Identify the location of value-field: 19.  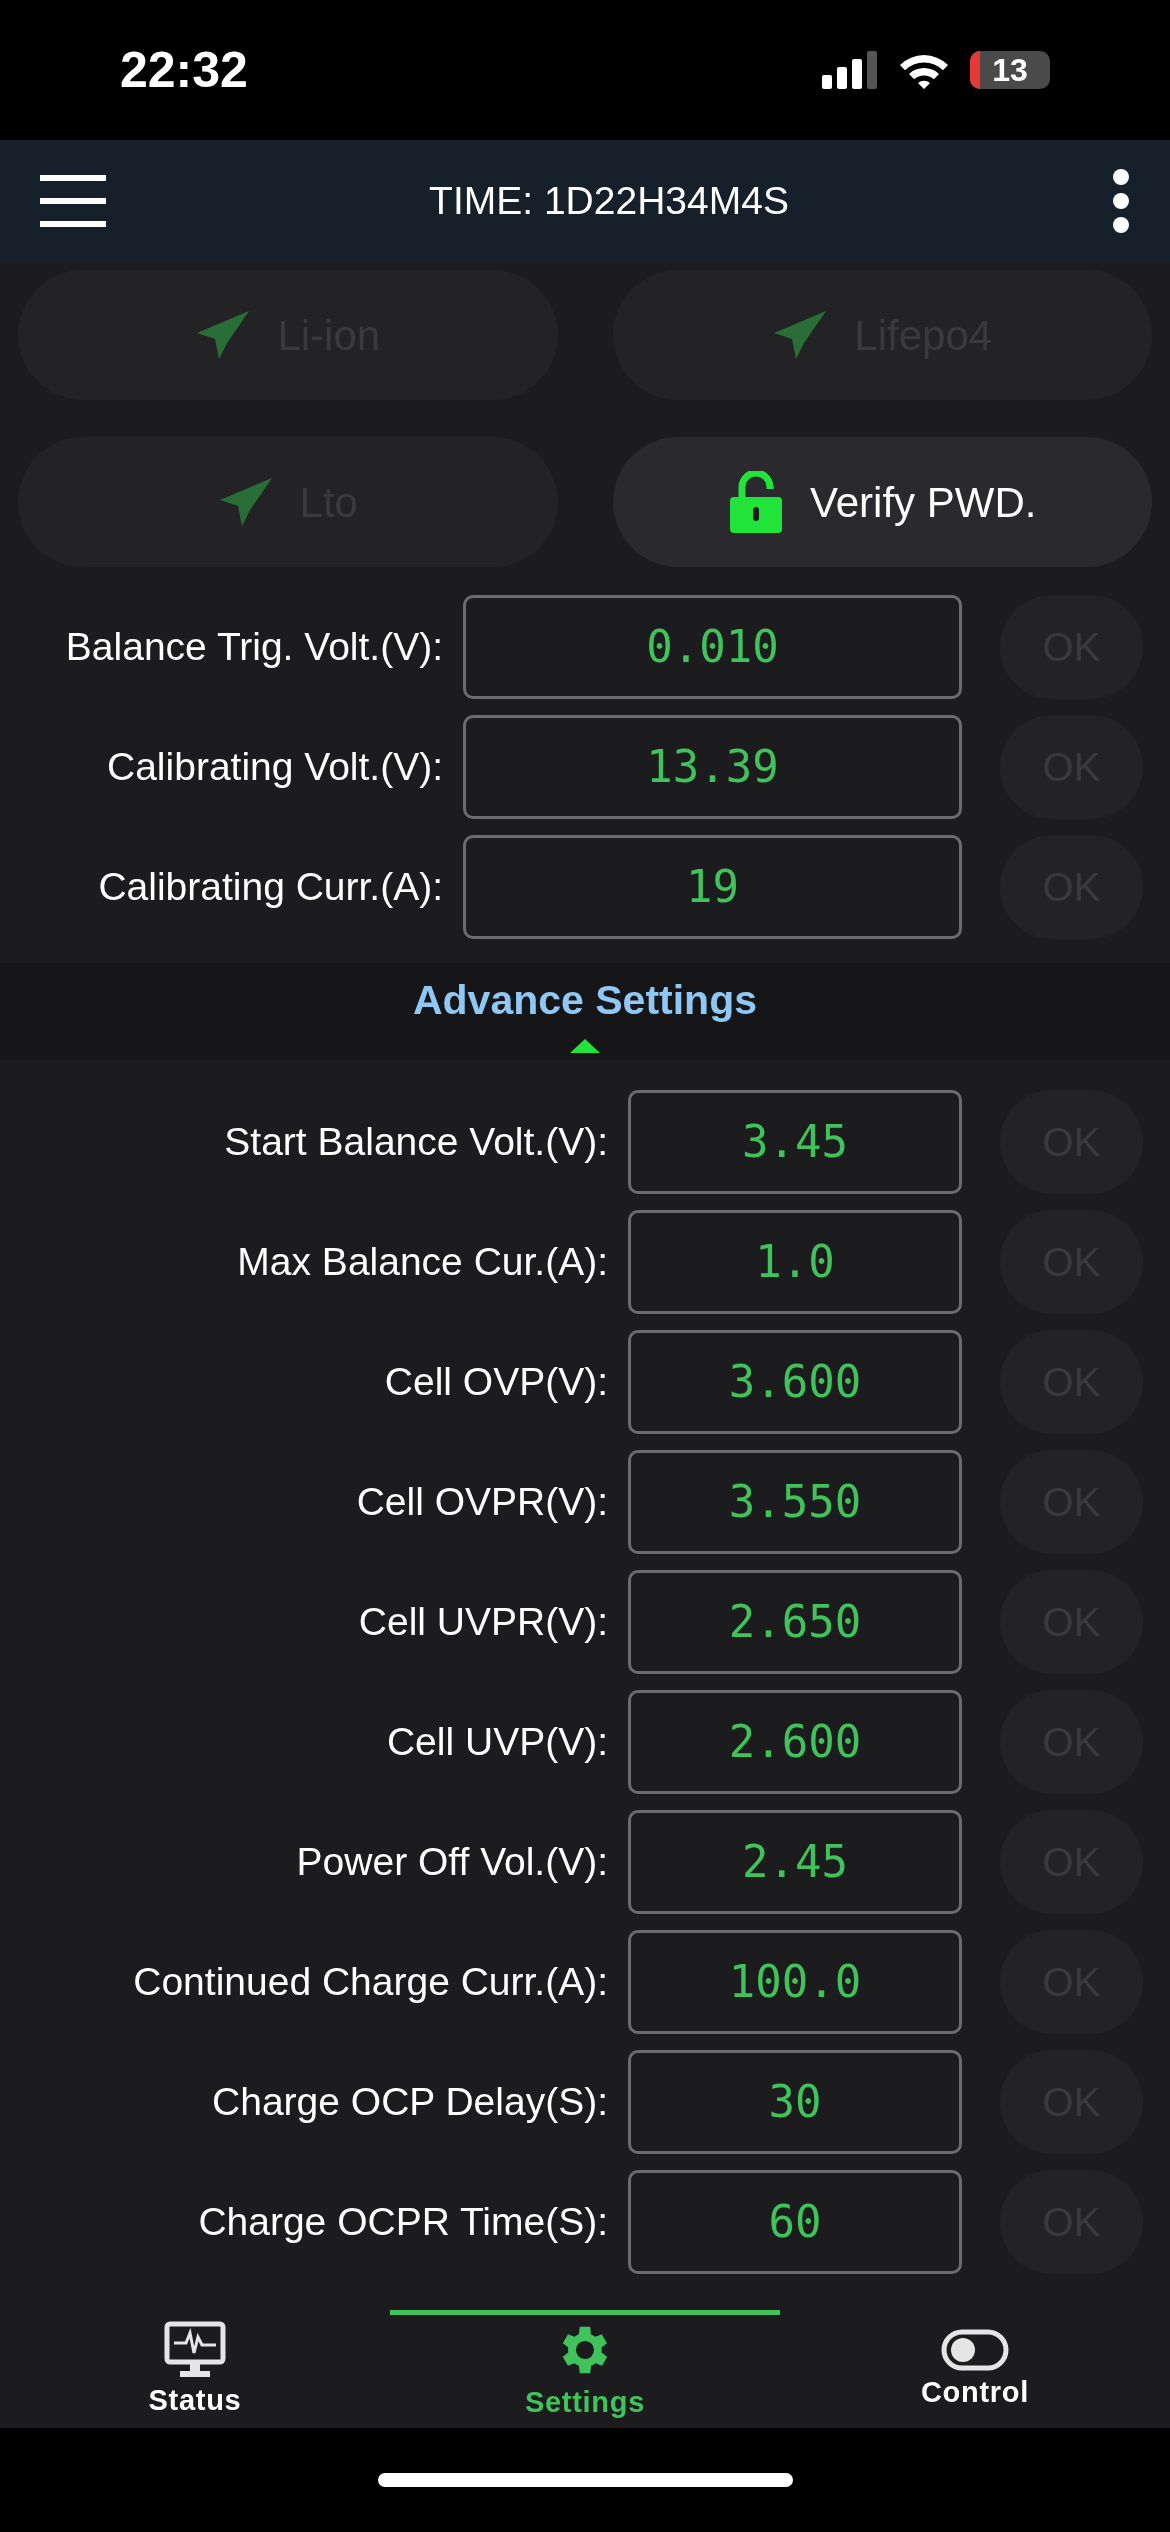
(712, 887).